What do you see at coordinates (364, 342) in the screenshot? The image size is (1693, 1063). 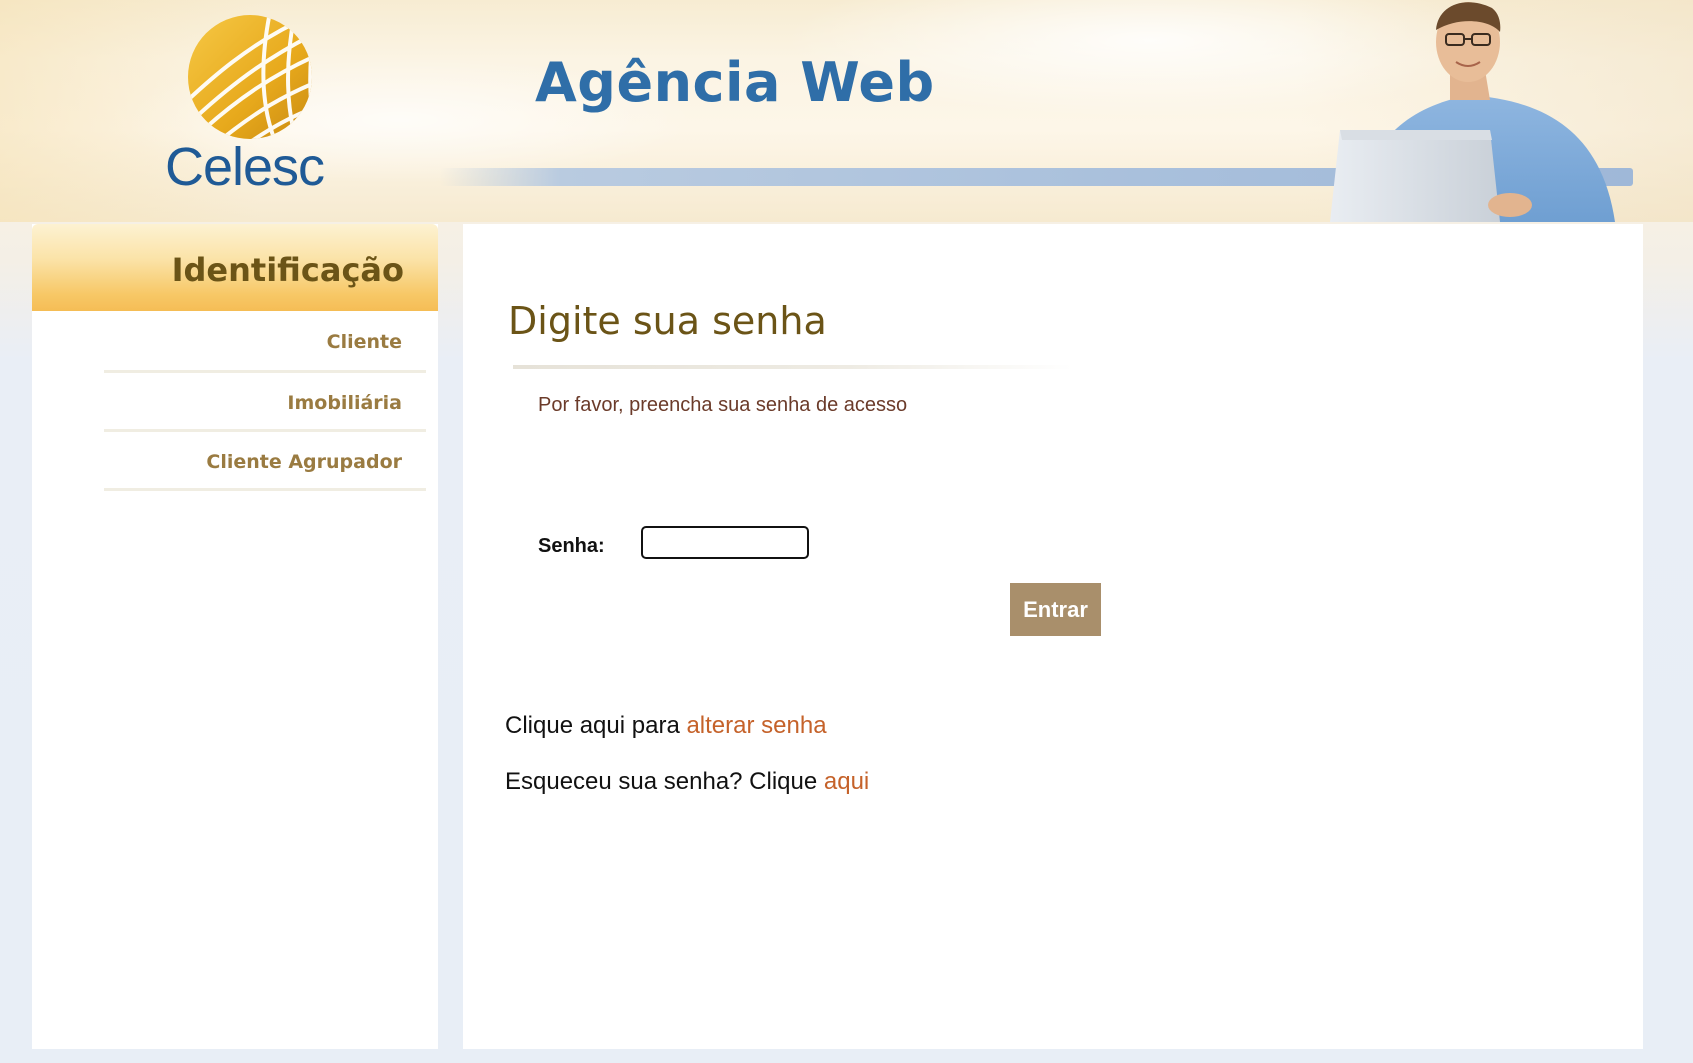 I see `sidebar-item-label: Cliente` at bounding box center [364, 342].